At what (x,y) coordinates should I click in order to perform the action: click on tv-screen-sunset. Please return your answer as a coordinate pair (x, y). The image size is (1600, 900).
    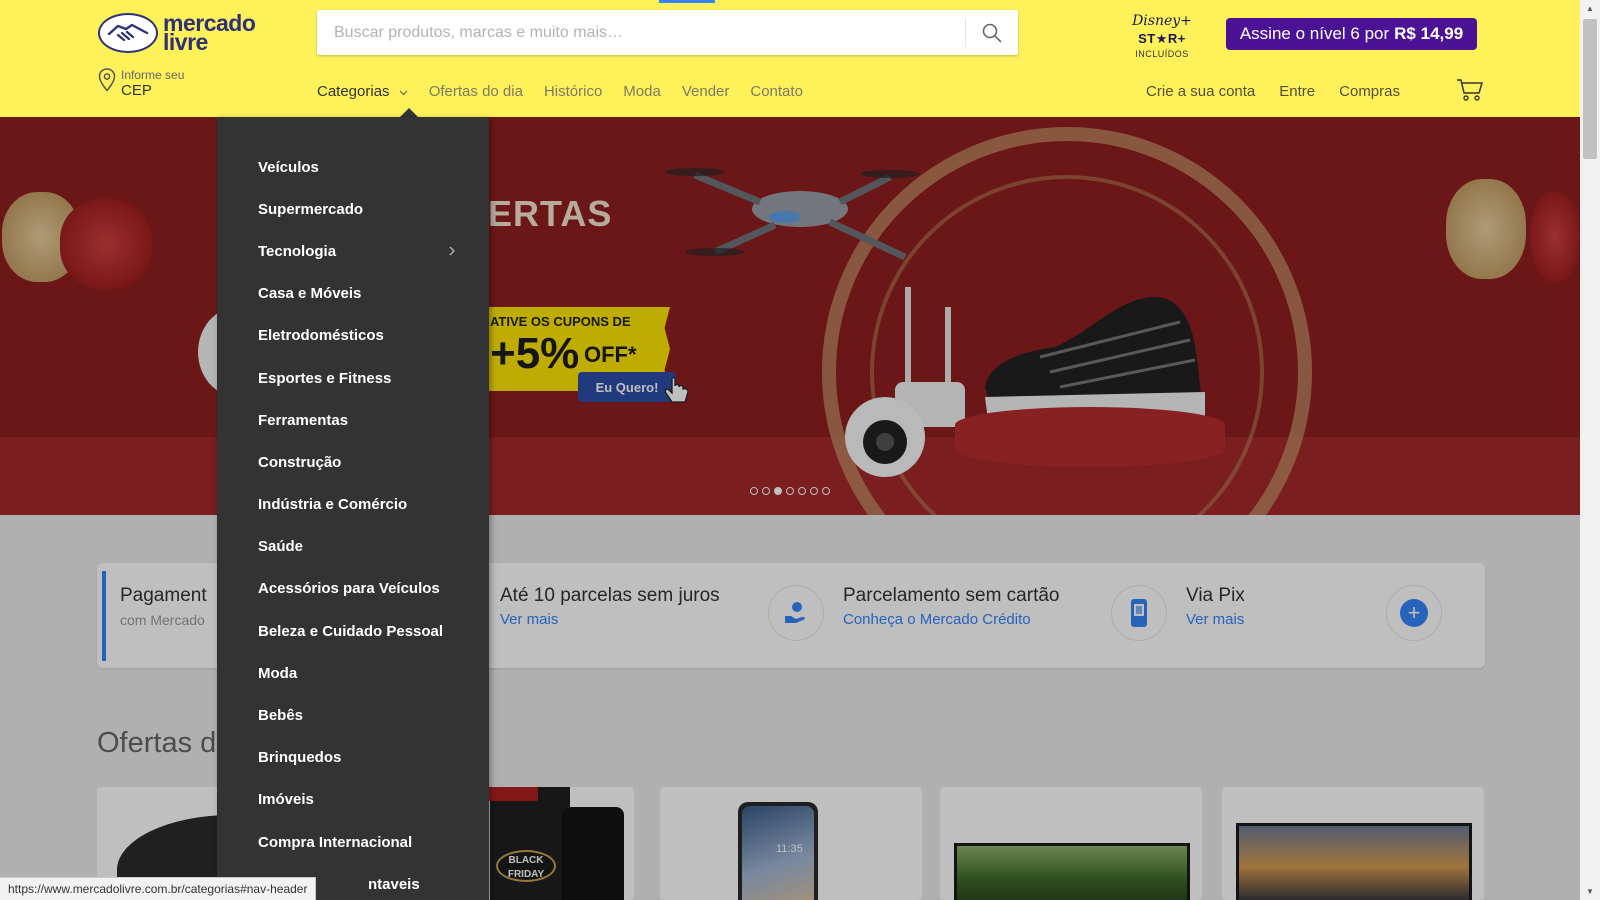
    Looking at the image, I should click on (1354, 863).